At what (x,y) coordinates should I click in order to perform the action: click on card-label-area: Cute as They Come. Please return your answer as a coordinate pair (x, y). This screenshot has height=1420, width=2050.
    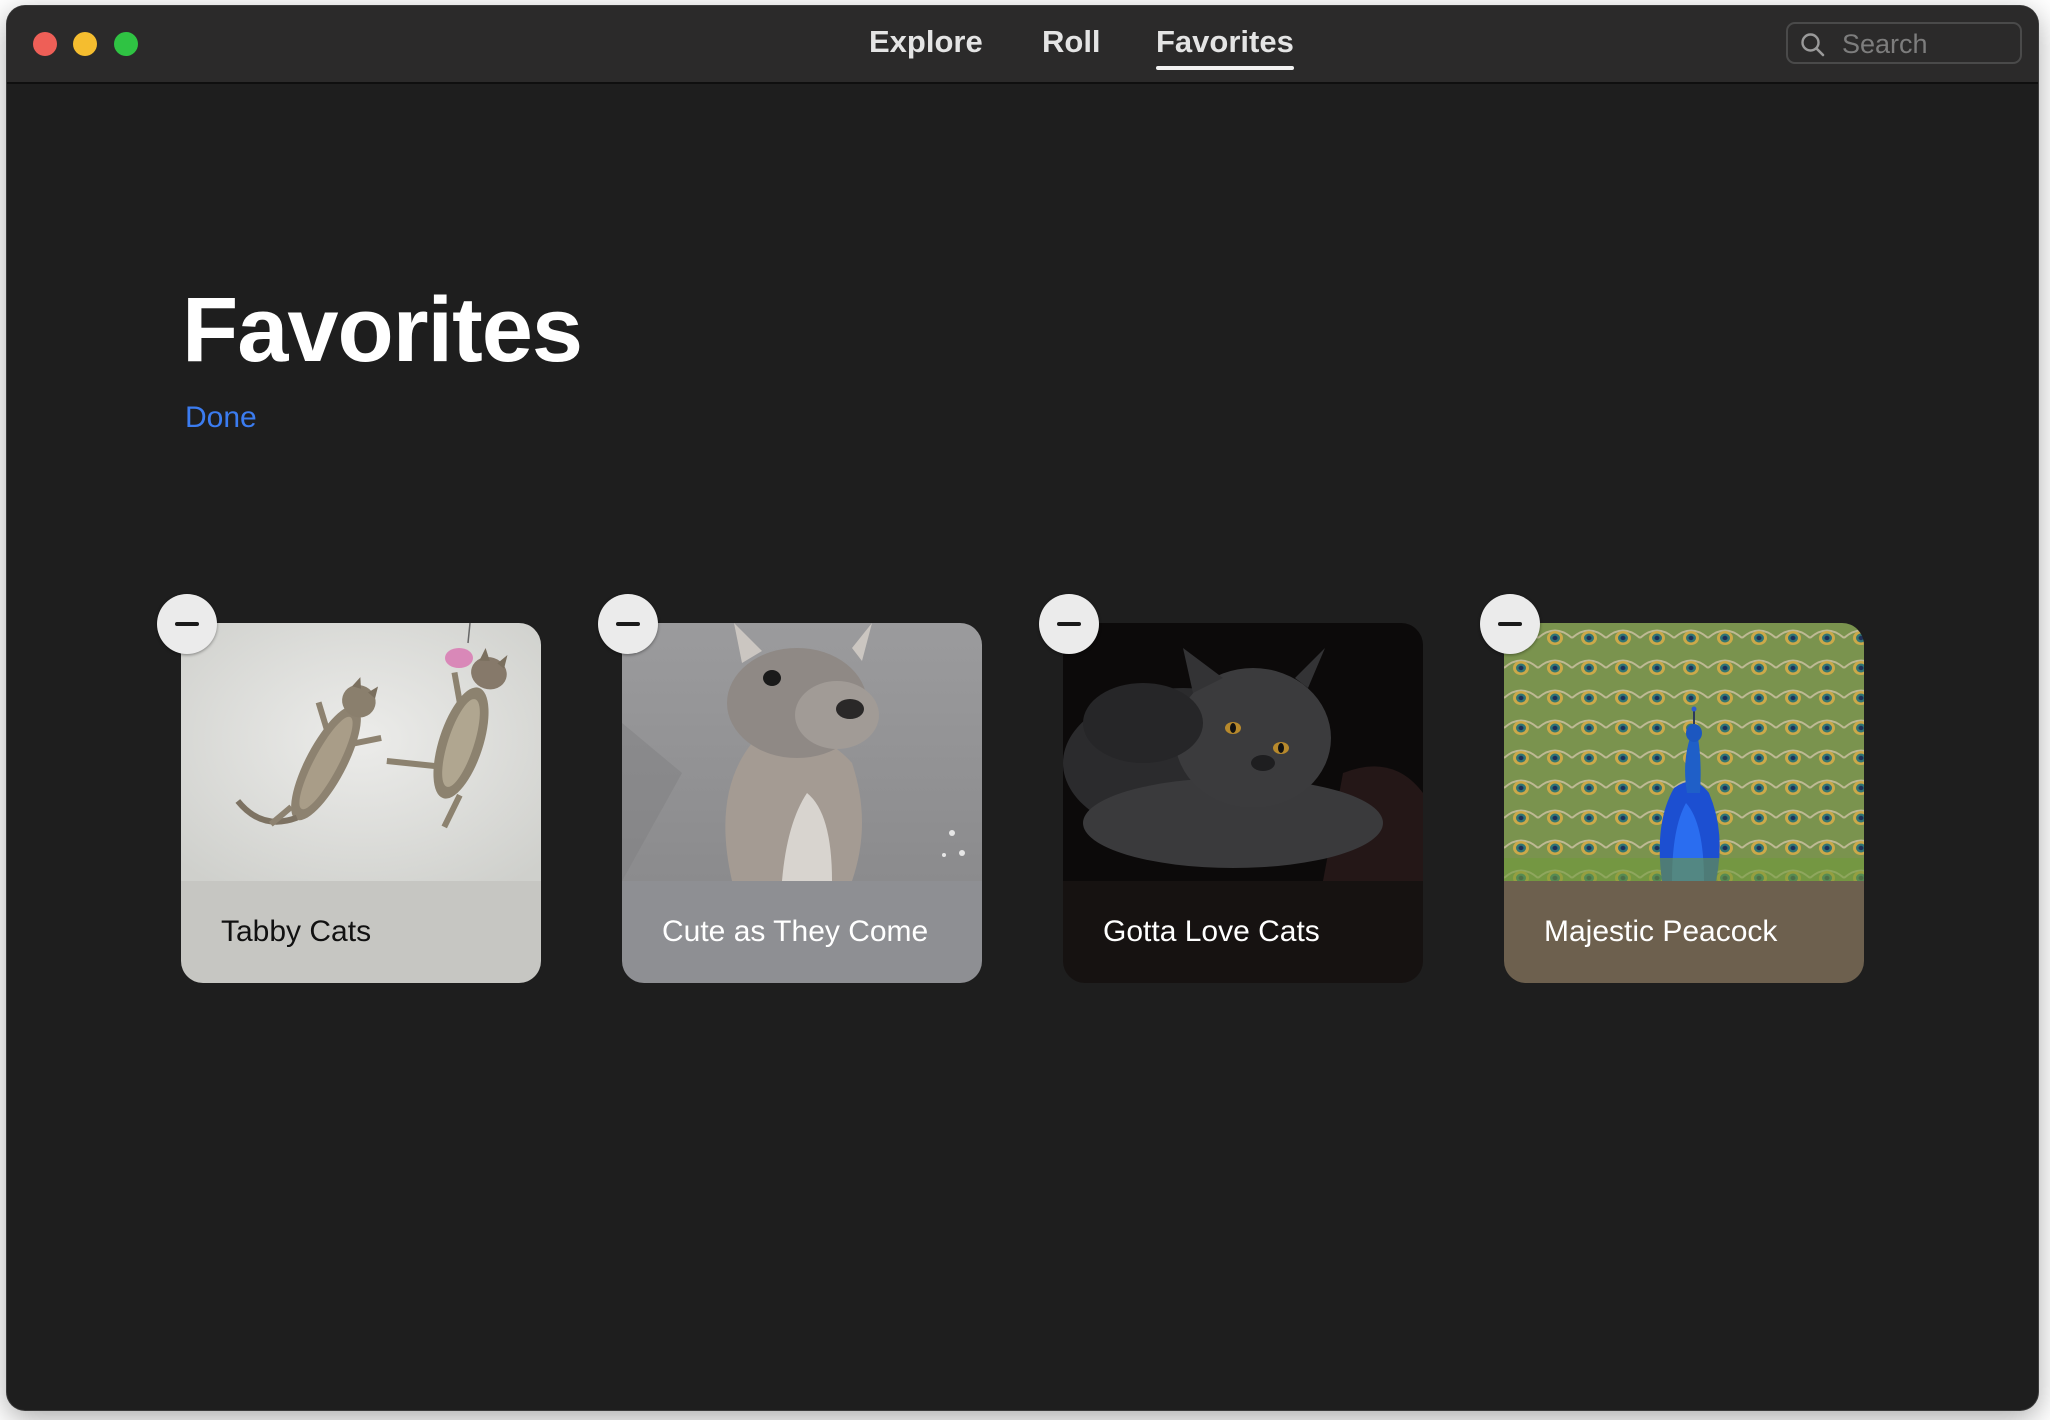
    Looking at the image, I should click on (802, 932).